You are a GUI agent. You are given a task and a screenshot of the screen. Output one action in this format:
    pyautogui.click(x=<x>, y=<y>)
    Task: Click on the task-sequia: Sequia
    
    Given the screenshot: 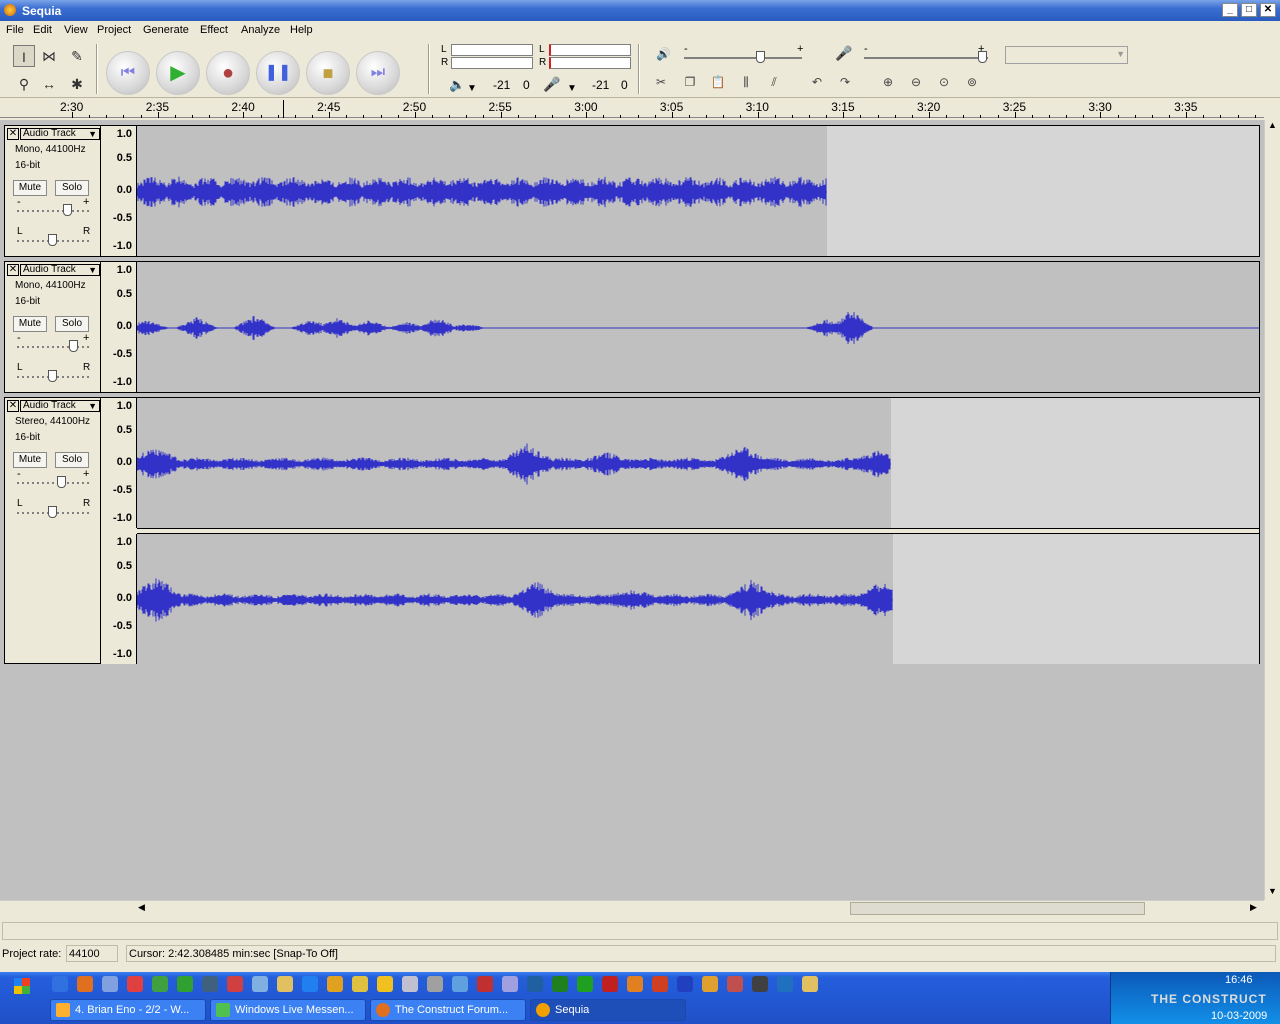 What is the action you would take?
    pyautogui.click(x=608, y=1010)
    